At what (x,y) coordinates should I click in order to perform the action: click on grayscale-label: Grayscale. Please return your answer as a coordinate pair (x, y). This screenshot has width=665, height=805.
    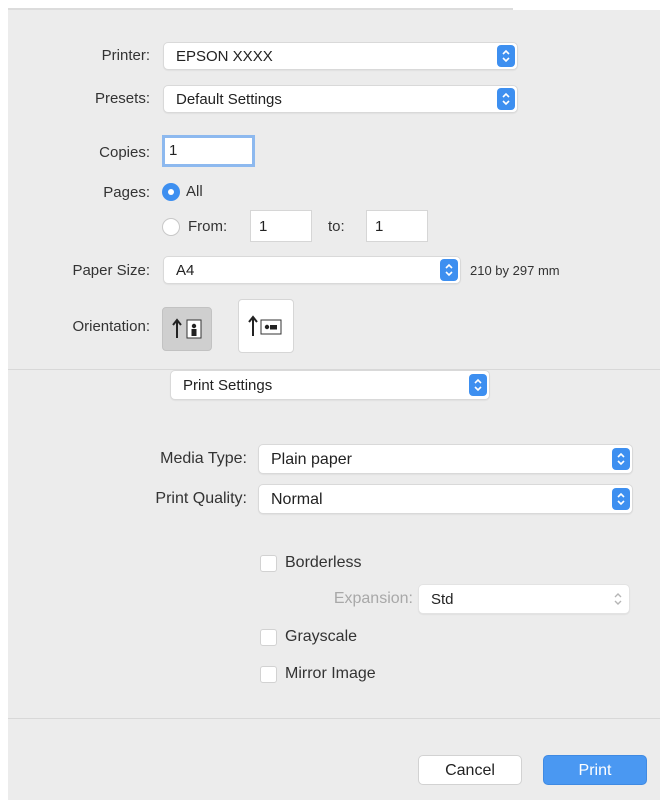
    Looking at the image, I should click on (321, 636).